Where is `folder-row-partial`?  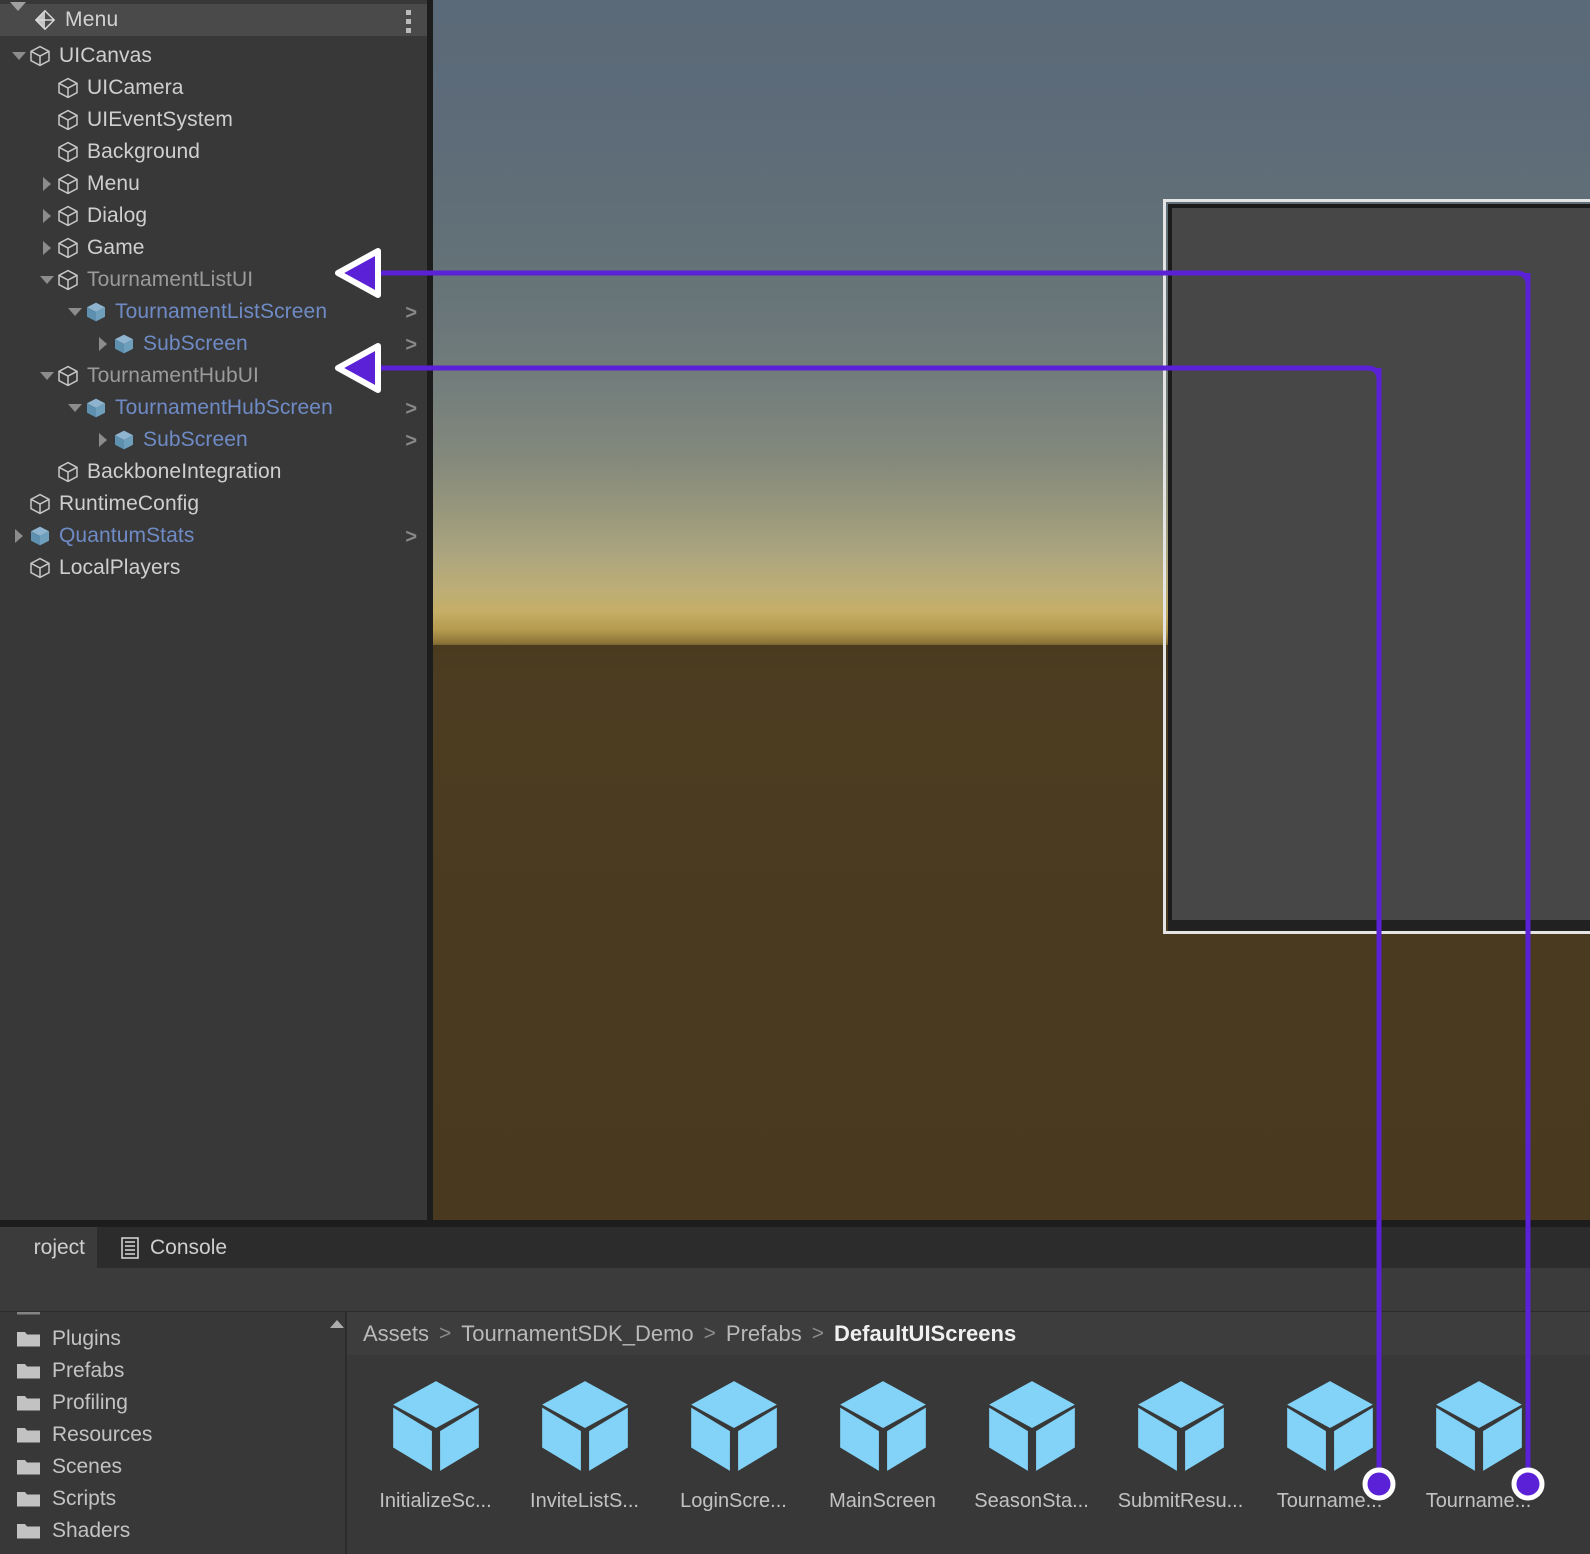 folder-row-partial is located at coordinates (161, 1317).